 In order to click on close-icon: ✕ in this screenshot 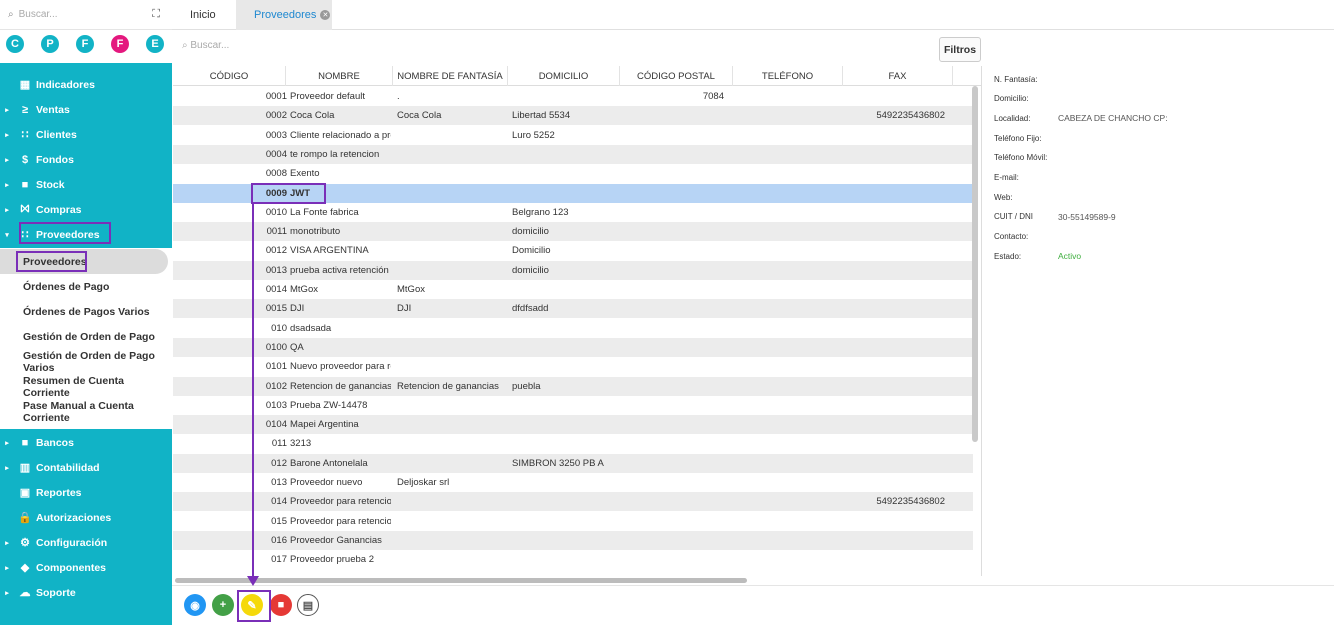, I will do `click(325, 15)`.